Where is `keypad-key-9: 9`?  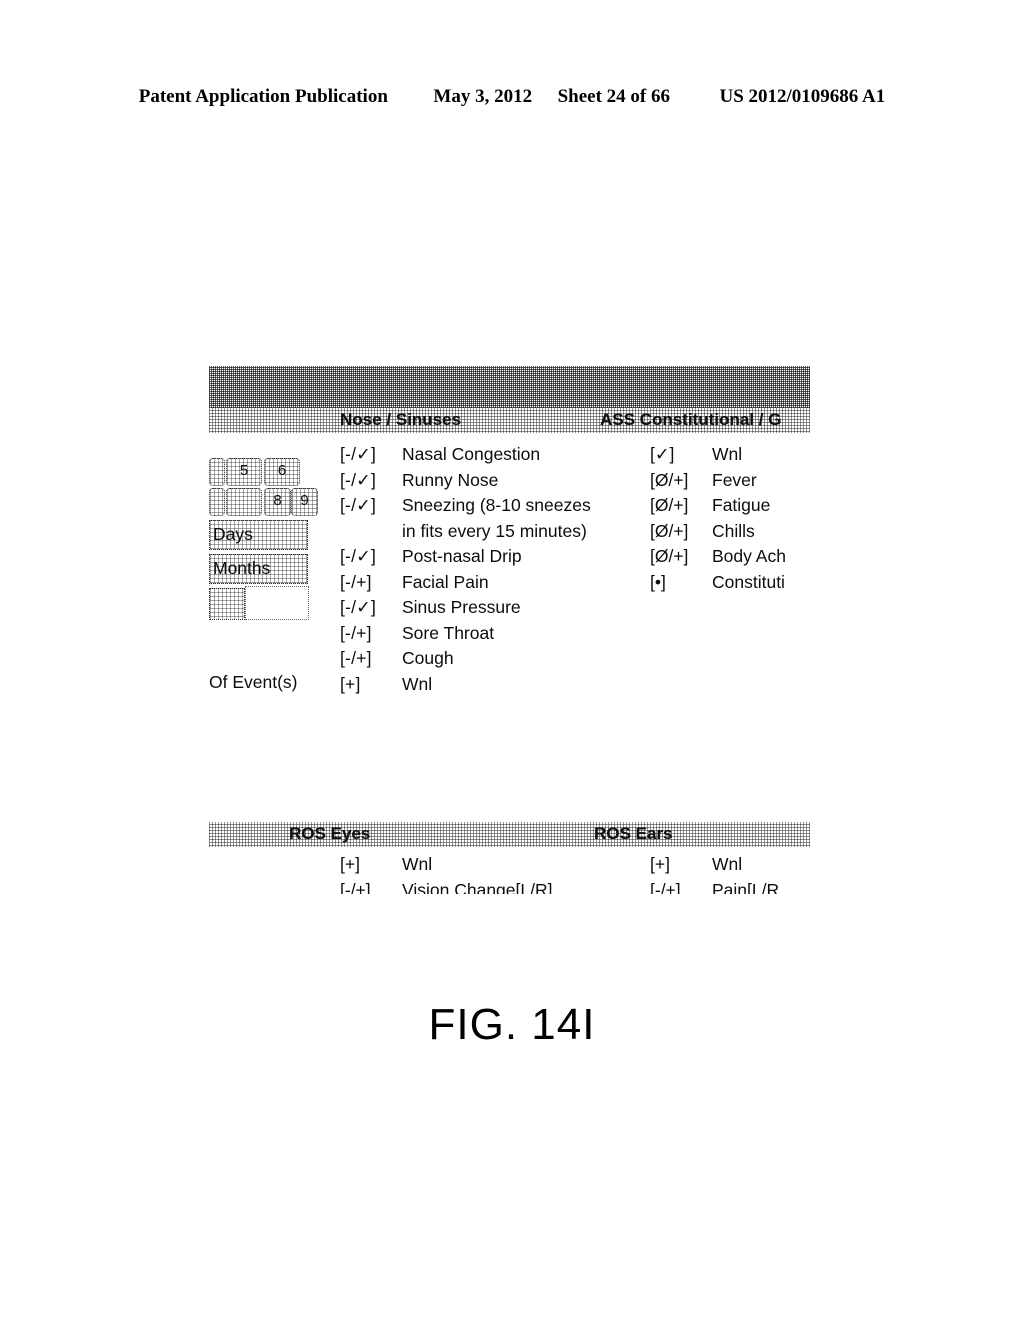
keypad-key-9: 9 is located at coordinates (304, 502).